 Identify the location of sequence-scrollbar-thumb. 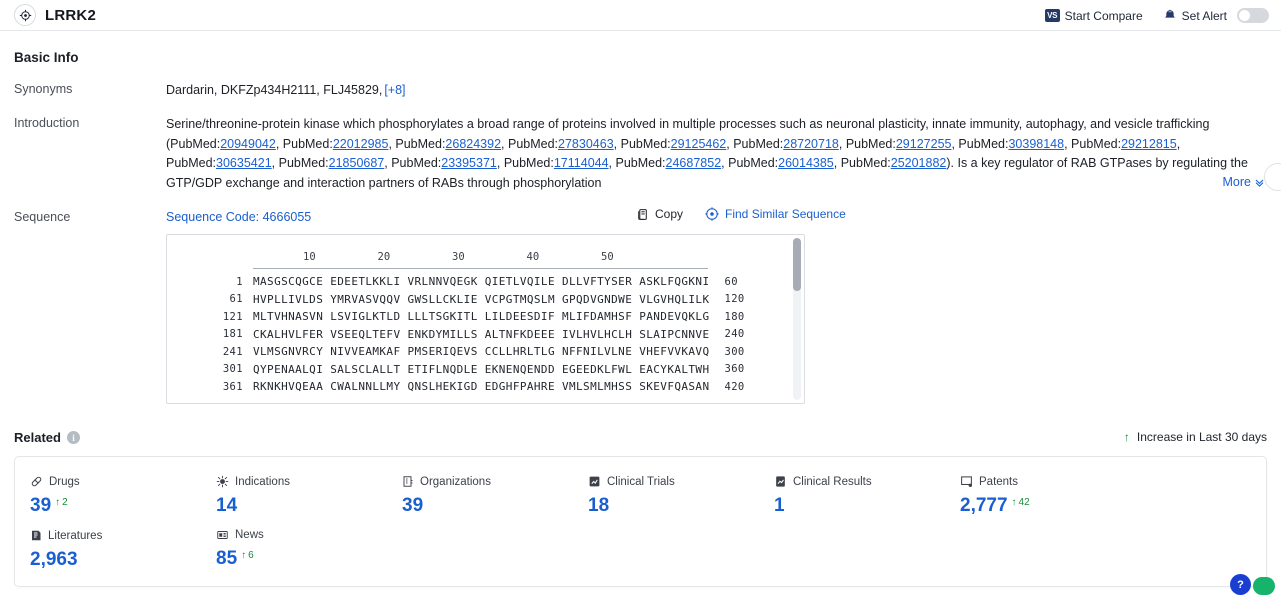
(797, 264).